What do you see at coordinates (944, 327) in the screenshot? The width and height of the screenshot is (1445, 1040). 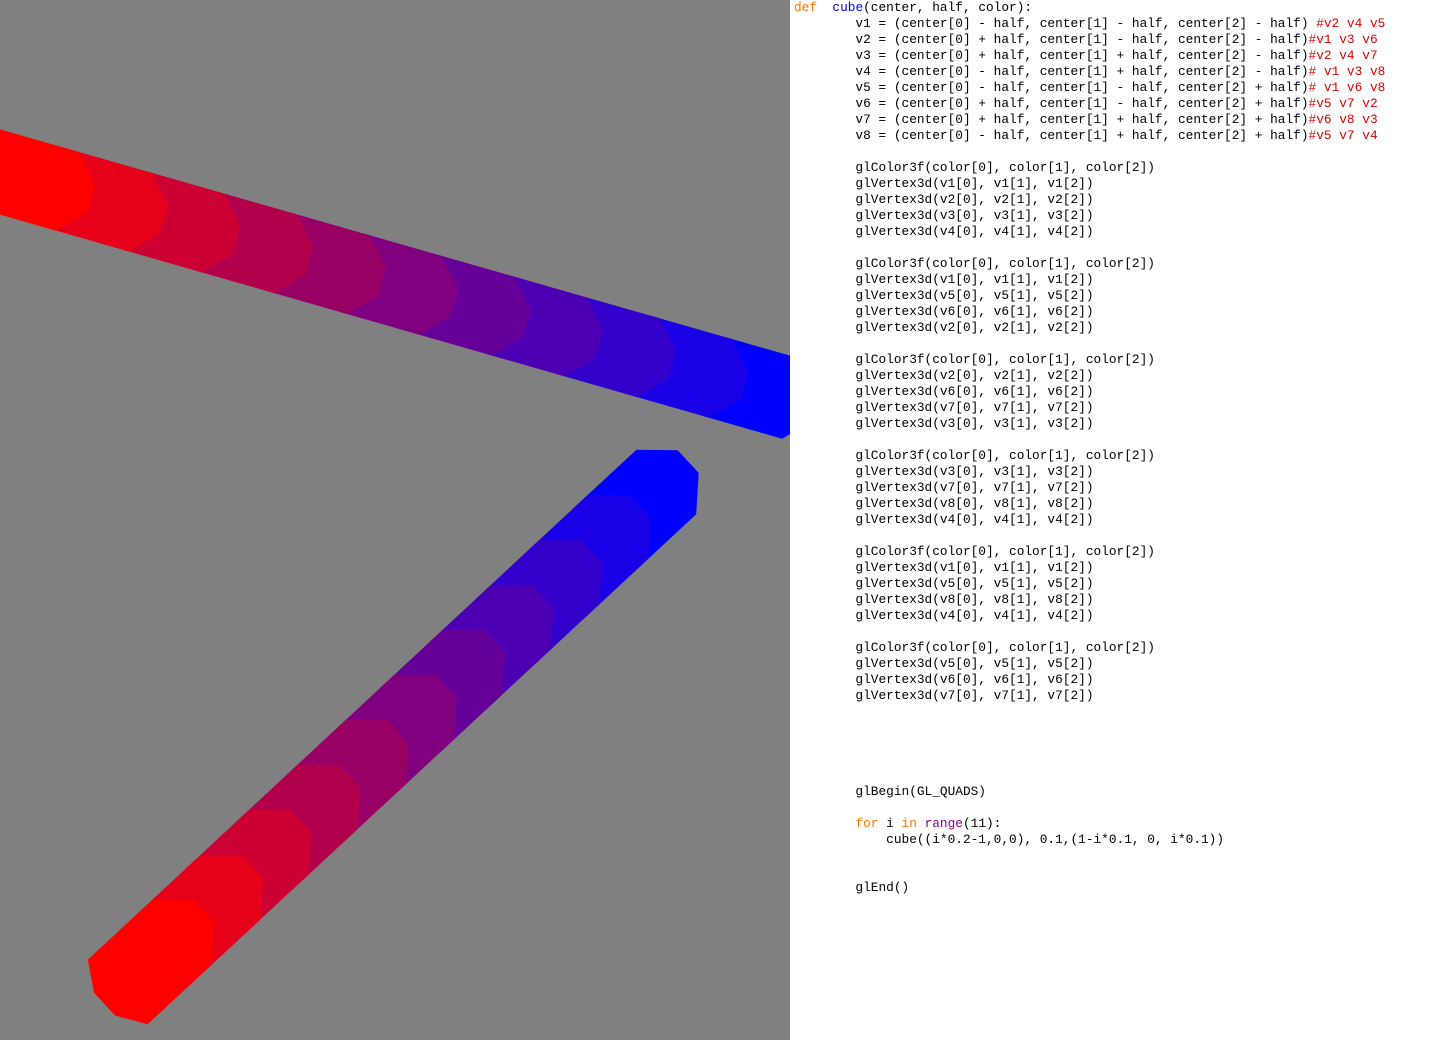 I see `code-token: glVertex3d(v2[0], v2[1], v2[2])` at bounding box center [944, 327].